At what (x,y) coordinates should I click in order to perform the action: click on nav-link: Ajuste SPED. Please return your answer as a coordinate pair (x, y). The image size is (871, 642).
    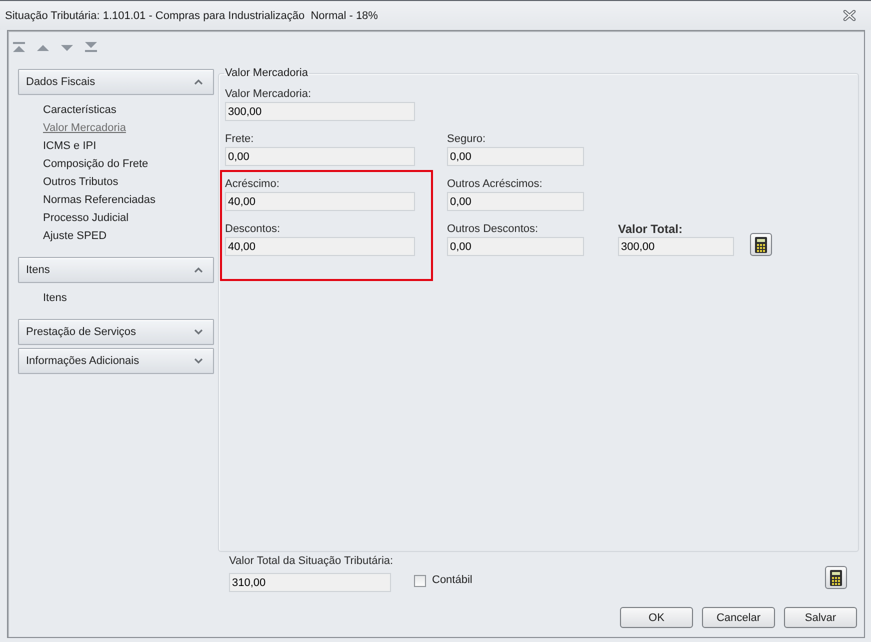
    Looking at the image, I should click on (75, 236).